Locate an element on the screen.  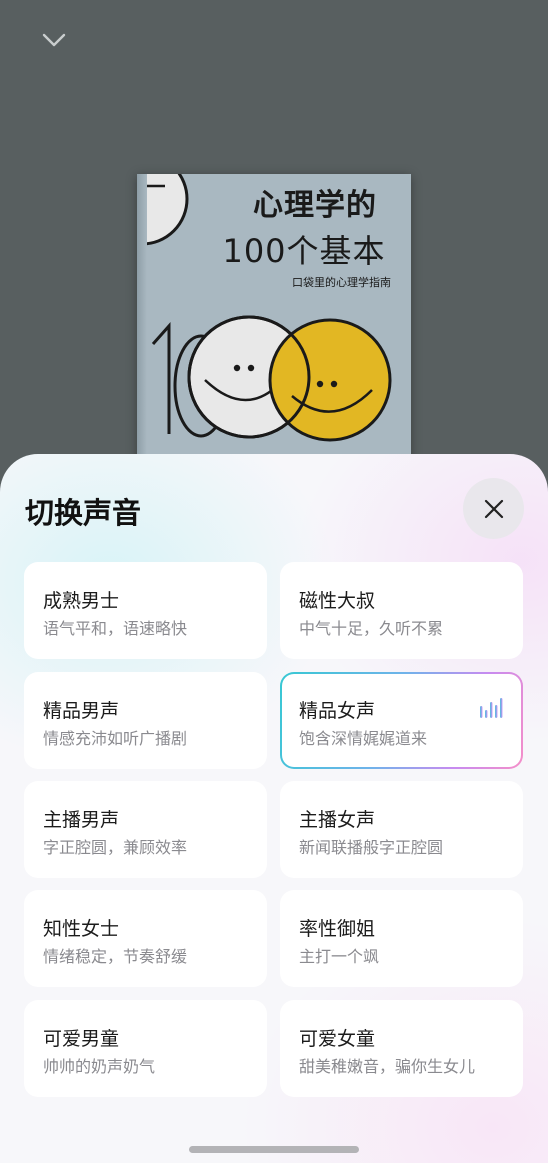
close-icon is located at coordinates (493, 508).